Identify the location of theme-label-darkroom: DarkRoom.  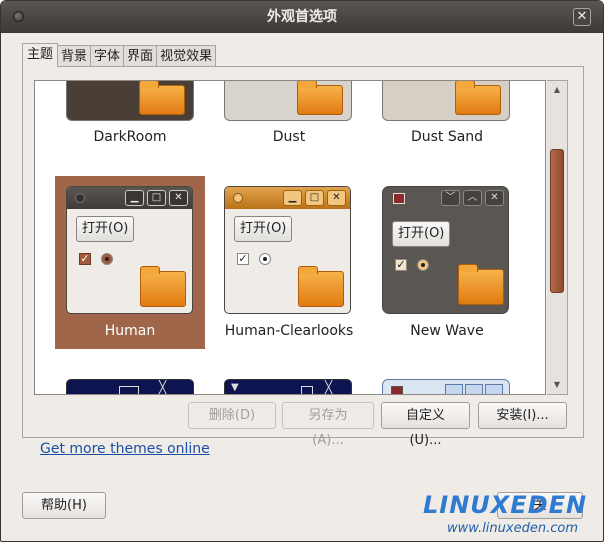
(130, 137).